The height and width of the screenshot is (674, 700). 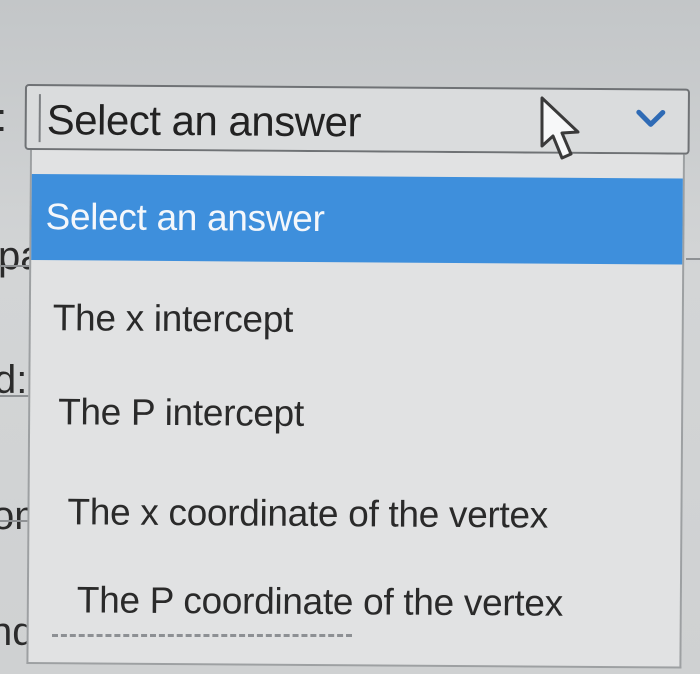 What do you see at coordinates (560, 128) in the screenshot?
I see `mouse-pointer-icon` at bounding box center [560, 128].